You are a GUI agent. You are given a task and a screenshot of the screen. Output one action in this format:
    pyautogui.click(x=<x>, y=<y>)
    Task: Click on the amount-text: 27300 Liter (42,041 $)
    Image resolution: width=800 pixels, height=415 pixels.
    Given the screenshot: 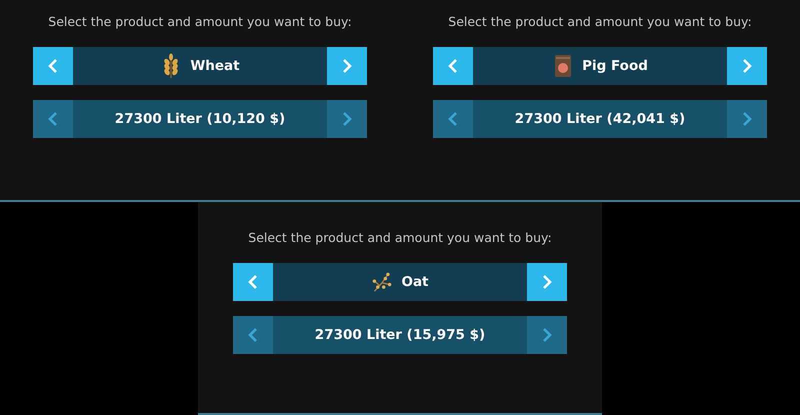 What is the action you would take?
    pyautogui.click(x=600, y=119)
    